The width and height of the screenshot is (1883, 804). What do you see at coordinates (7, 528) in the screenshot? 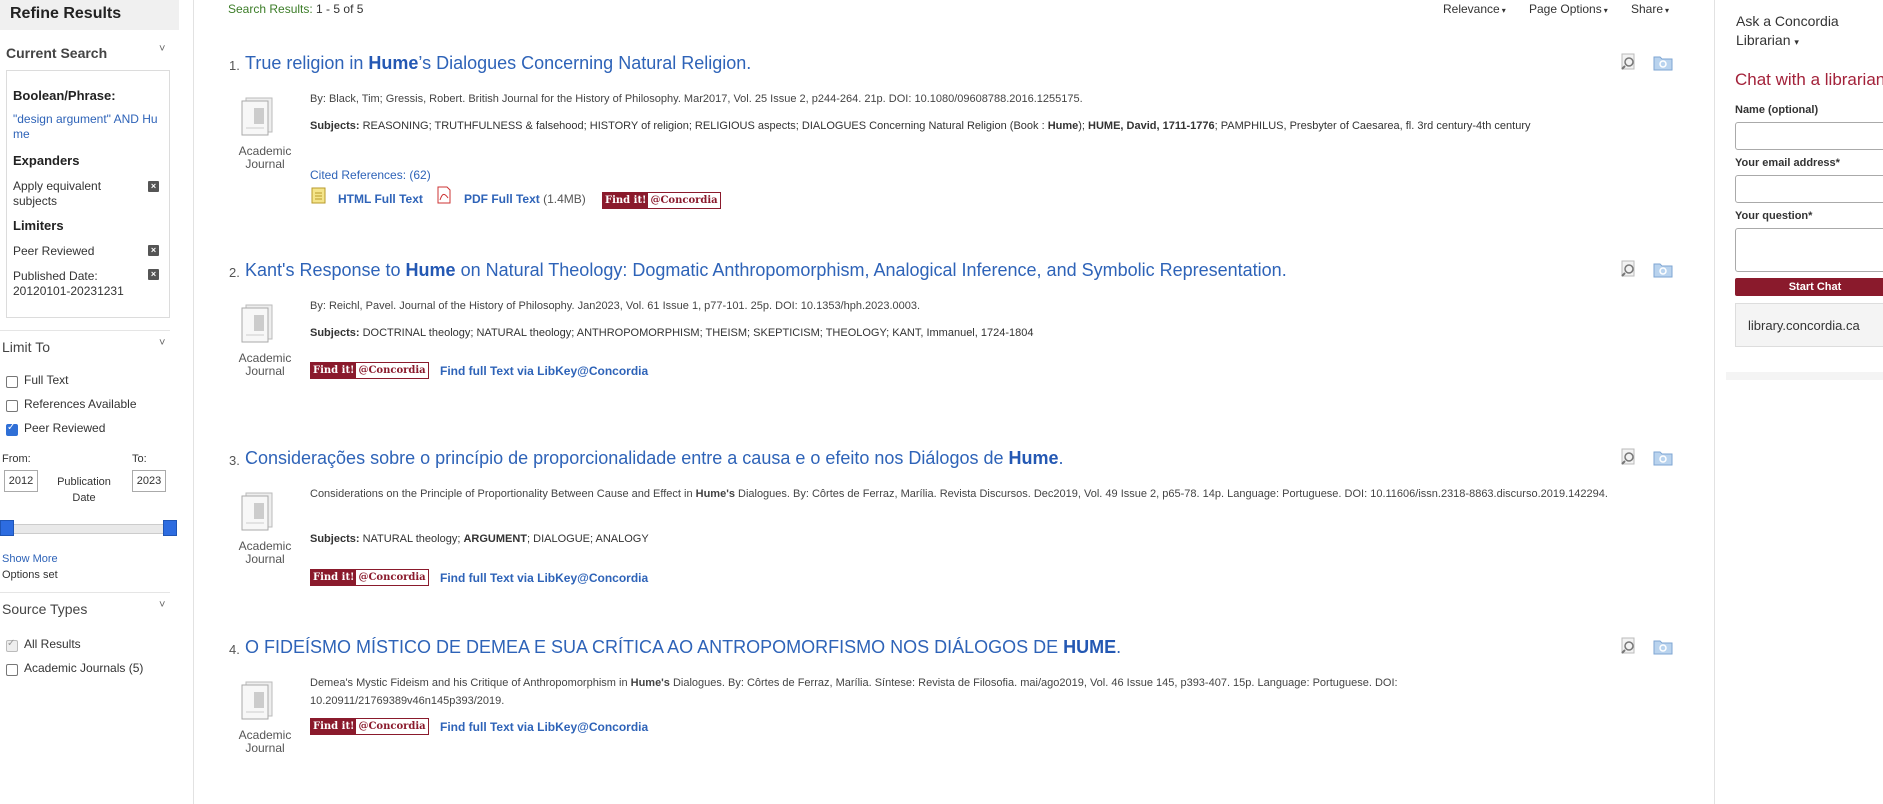
I see `date-slider-start-handle` at bounding box center [7, 528].